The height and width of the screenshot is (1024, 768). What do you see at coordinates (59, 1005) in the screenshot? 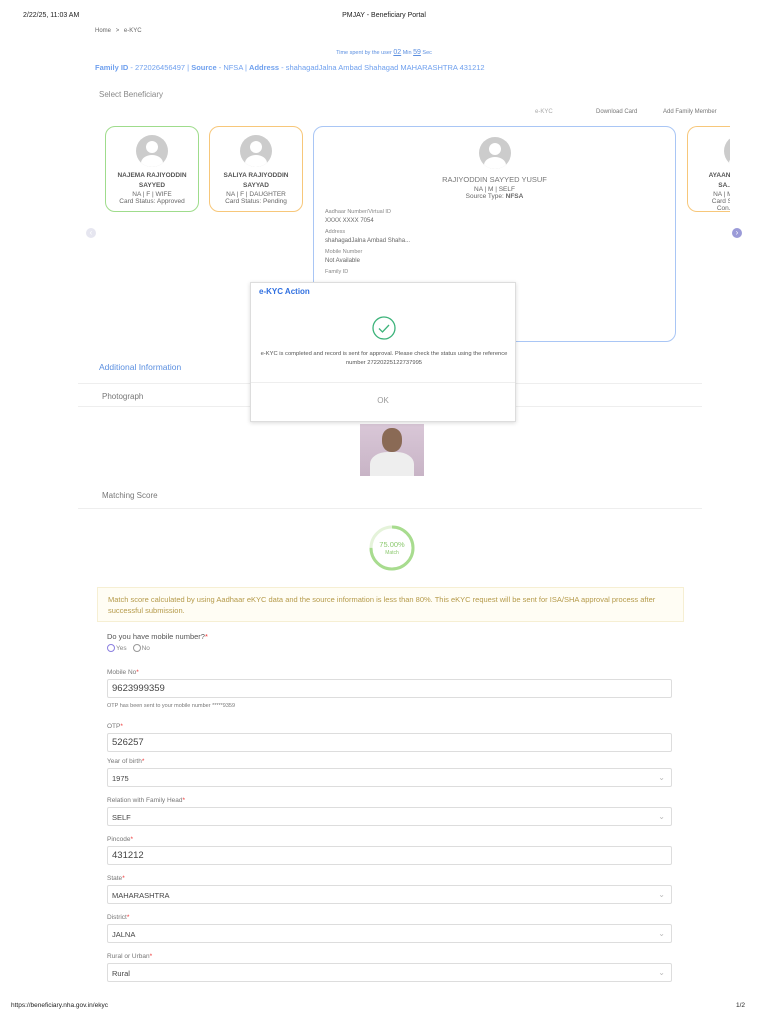
I see `print-url: https://beneficiary.nha.gov.in/ekyc` at bounding box center [59, 1005].